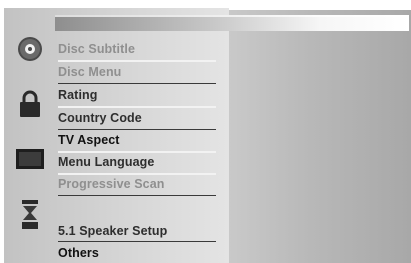  What do you see at coordinates (96, 49) in the screenshot?
I see `menu-item-disc-subtitle: Disc Subtitle` at bounding box center [96, 49].